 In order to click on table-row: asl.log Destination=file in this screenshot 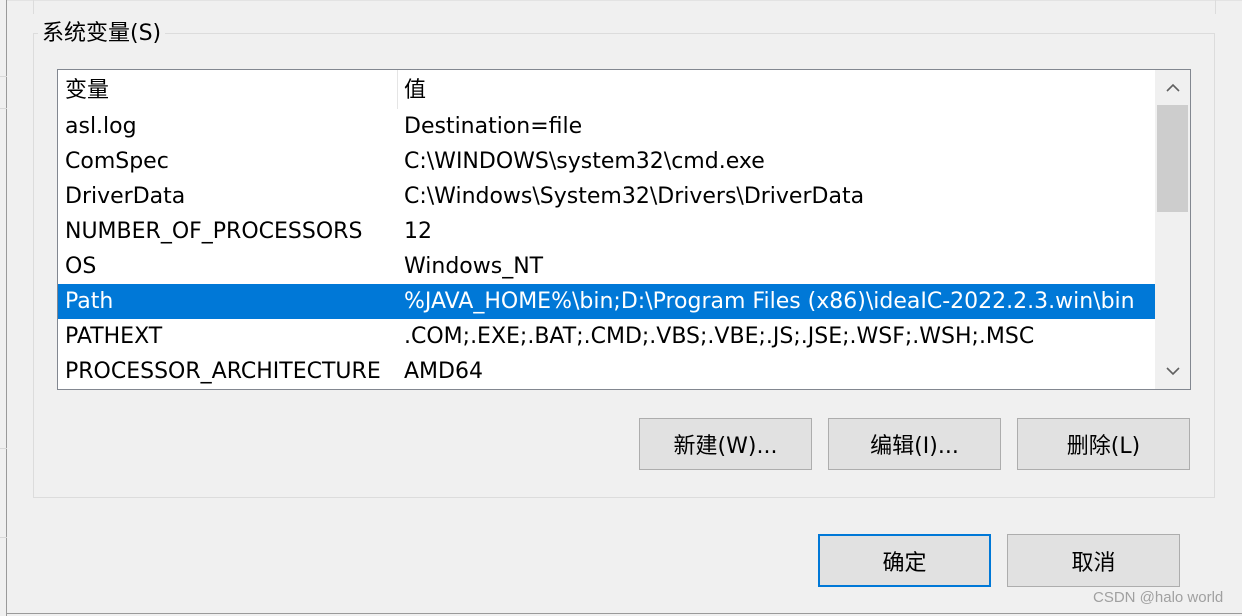, I will do `click(606, 126)`.